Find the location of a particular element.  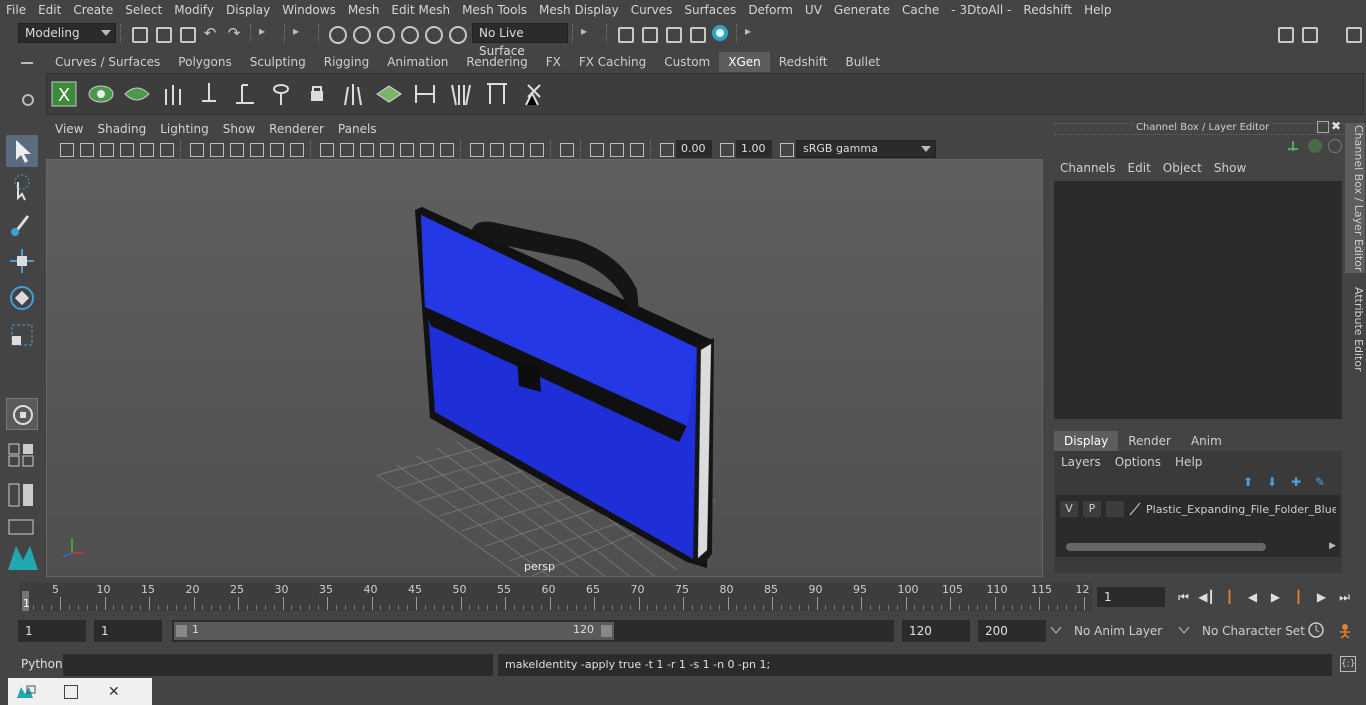

tab-sculpting: Sculpting is located at coordinates (278, 62).